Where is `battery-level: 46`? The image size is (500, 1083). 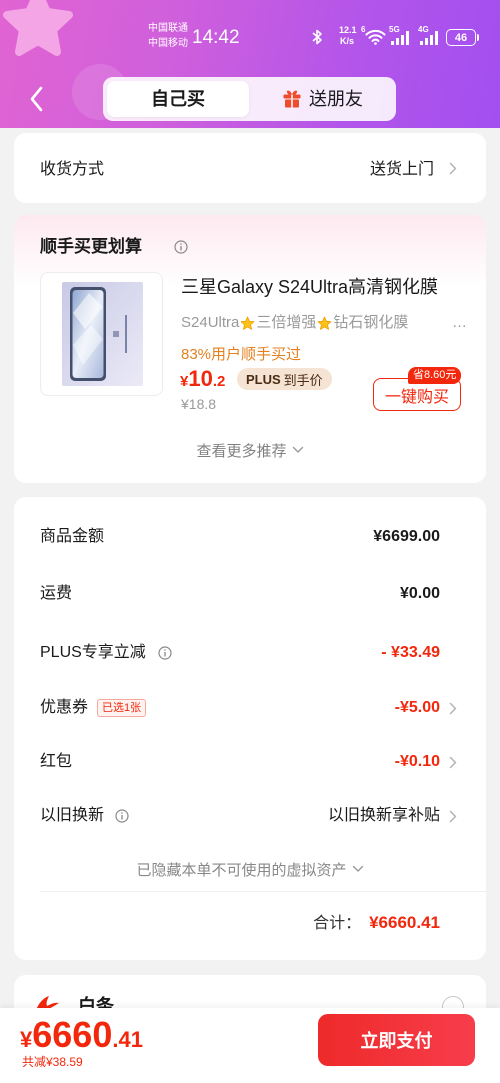
battery-level: 46 is located at coordinates (461, 37).